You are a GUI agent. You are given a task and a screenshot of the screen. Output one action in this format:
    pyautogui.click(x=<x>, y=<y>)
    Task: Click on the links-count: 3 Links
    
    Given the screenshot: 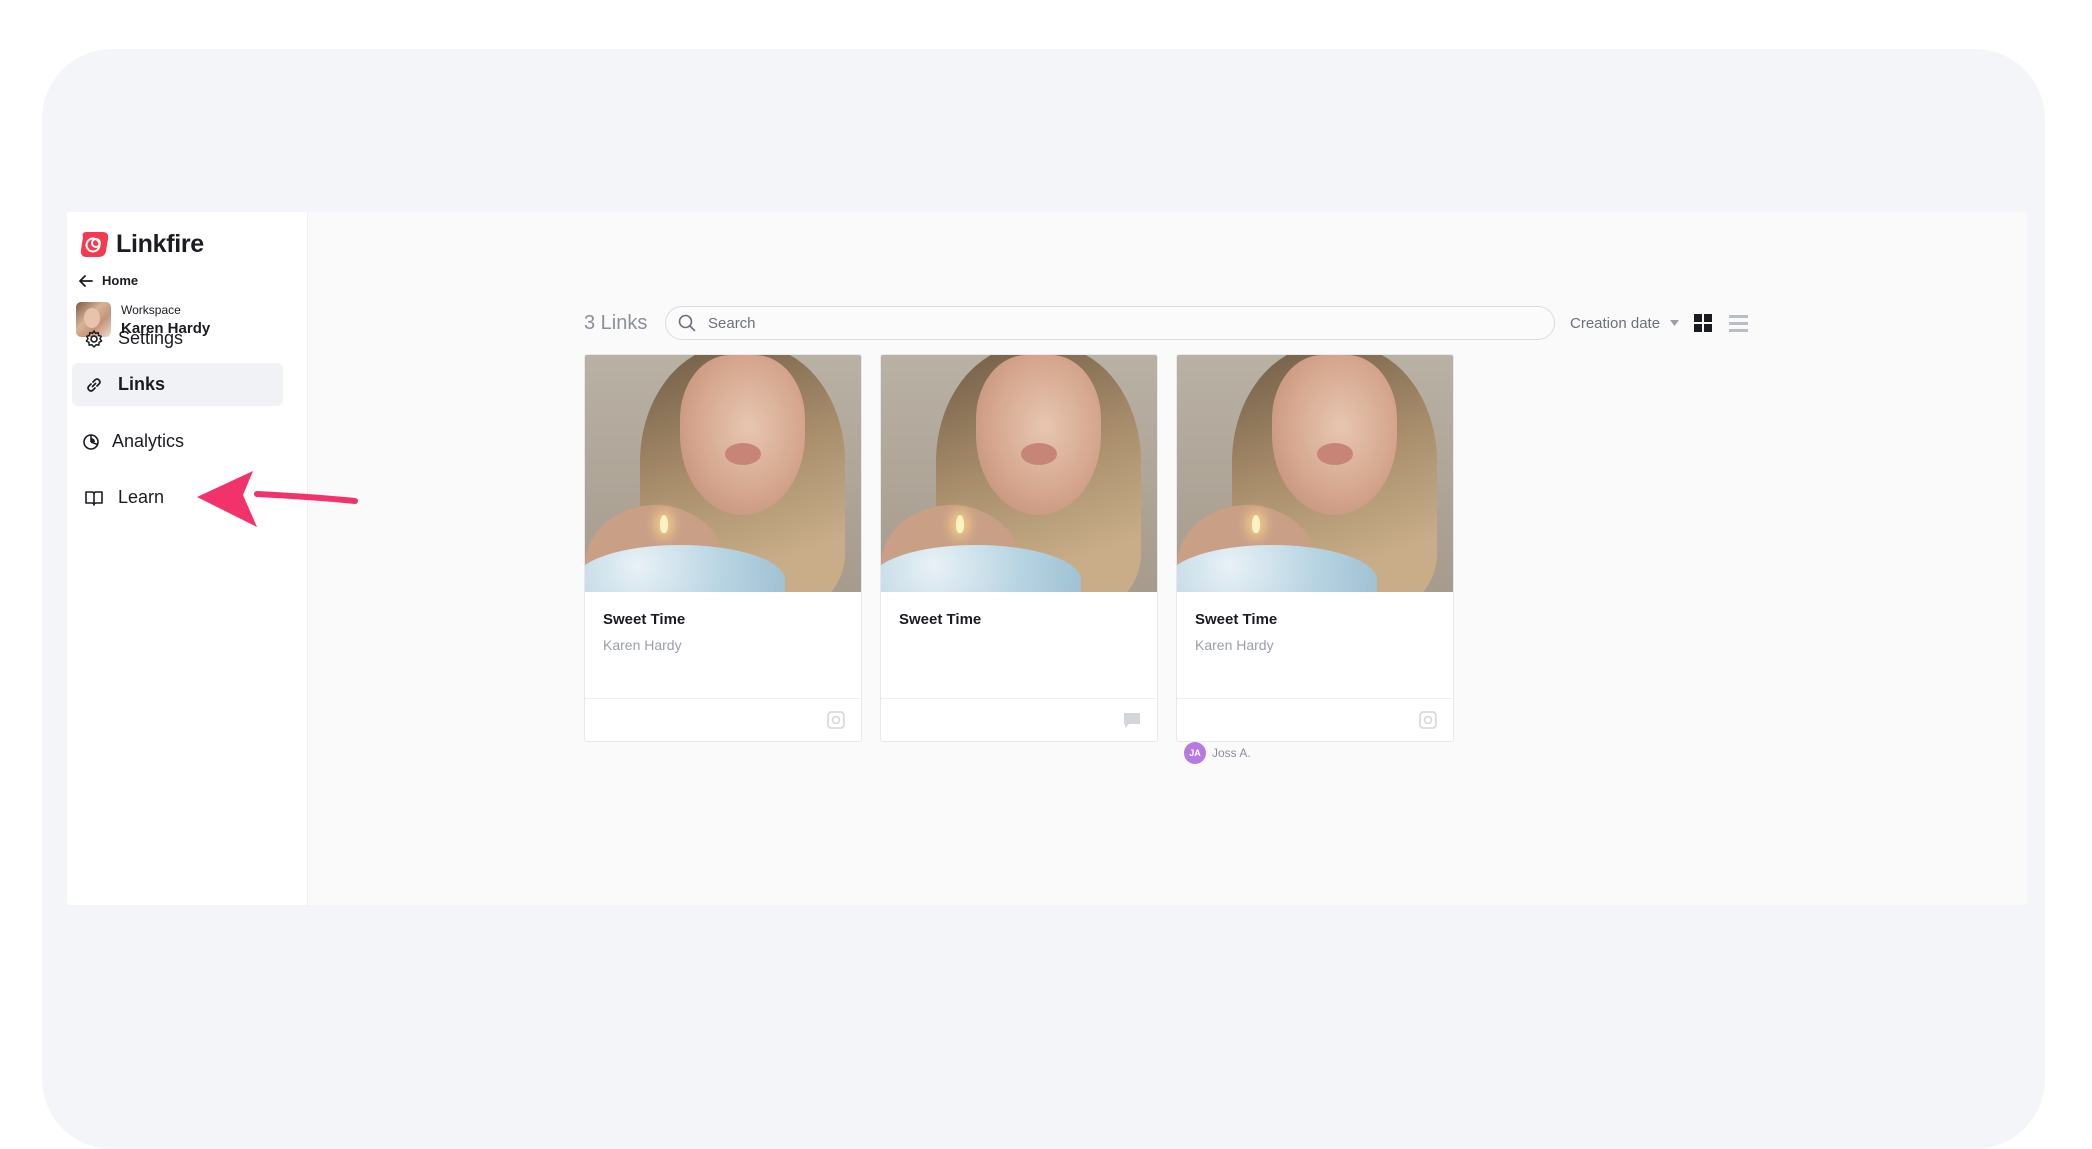 What is the action you would take?
    pyautogui.click(x=616, y=322)
    